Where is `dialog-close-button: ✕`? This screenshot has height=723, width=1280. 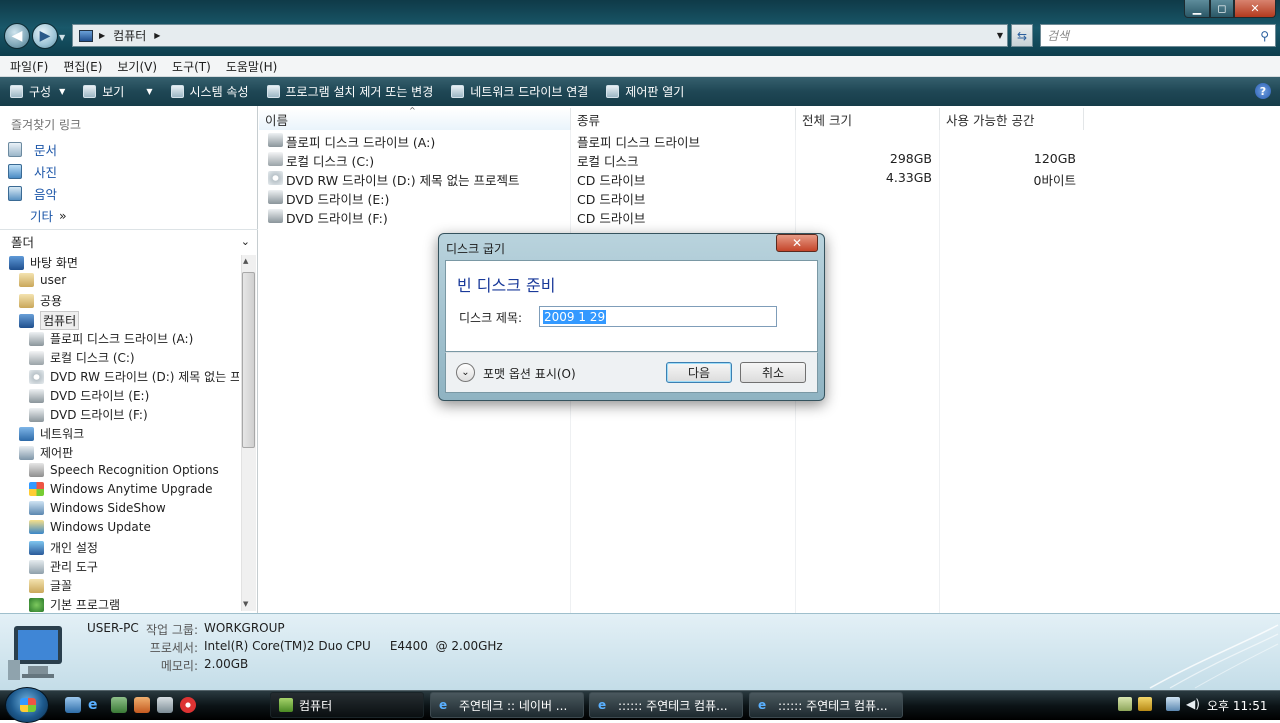 dialog-close-button: ✕ is located at coordinates (797, 243).